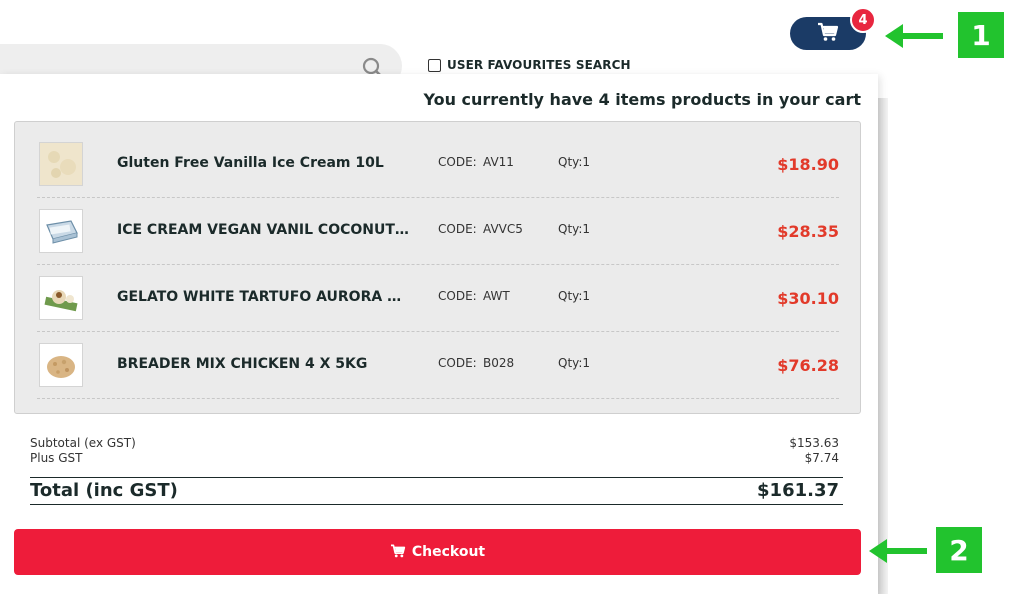 The height and width of the screenshot is (594, 1027). I want to click on checkout-button: Checkout, so click(437, 552).